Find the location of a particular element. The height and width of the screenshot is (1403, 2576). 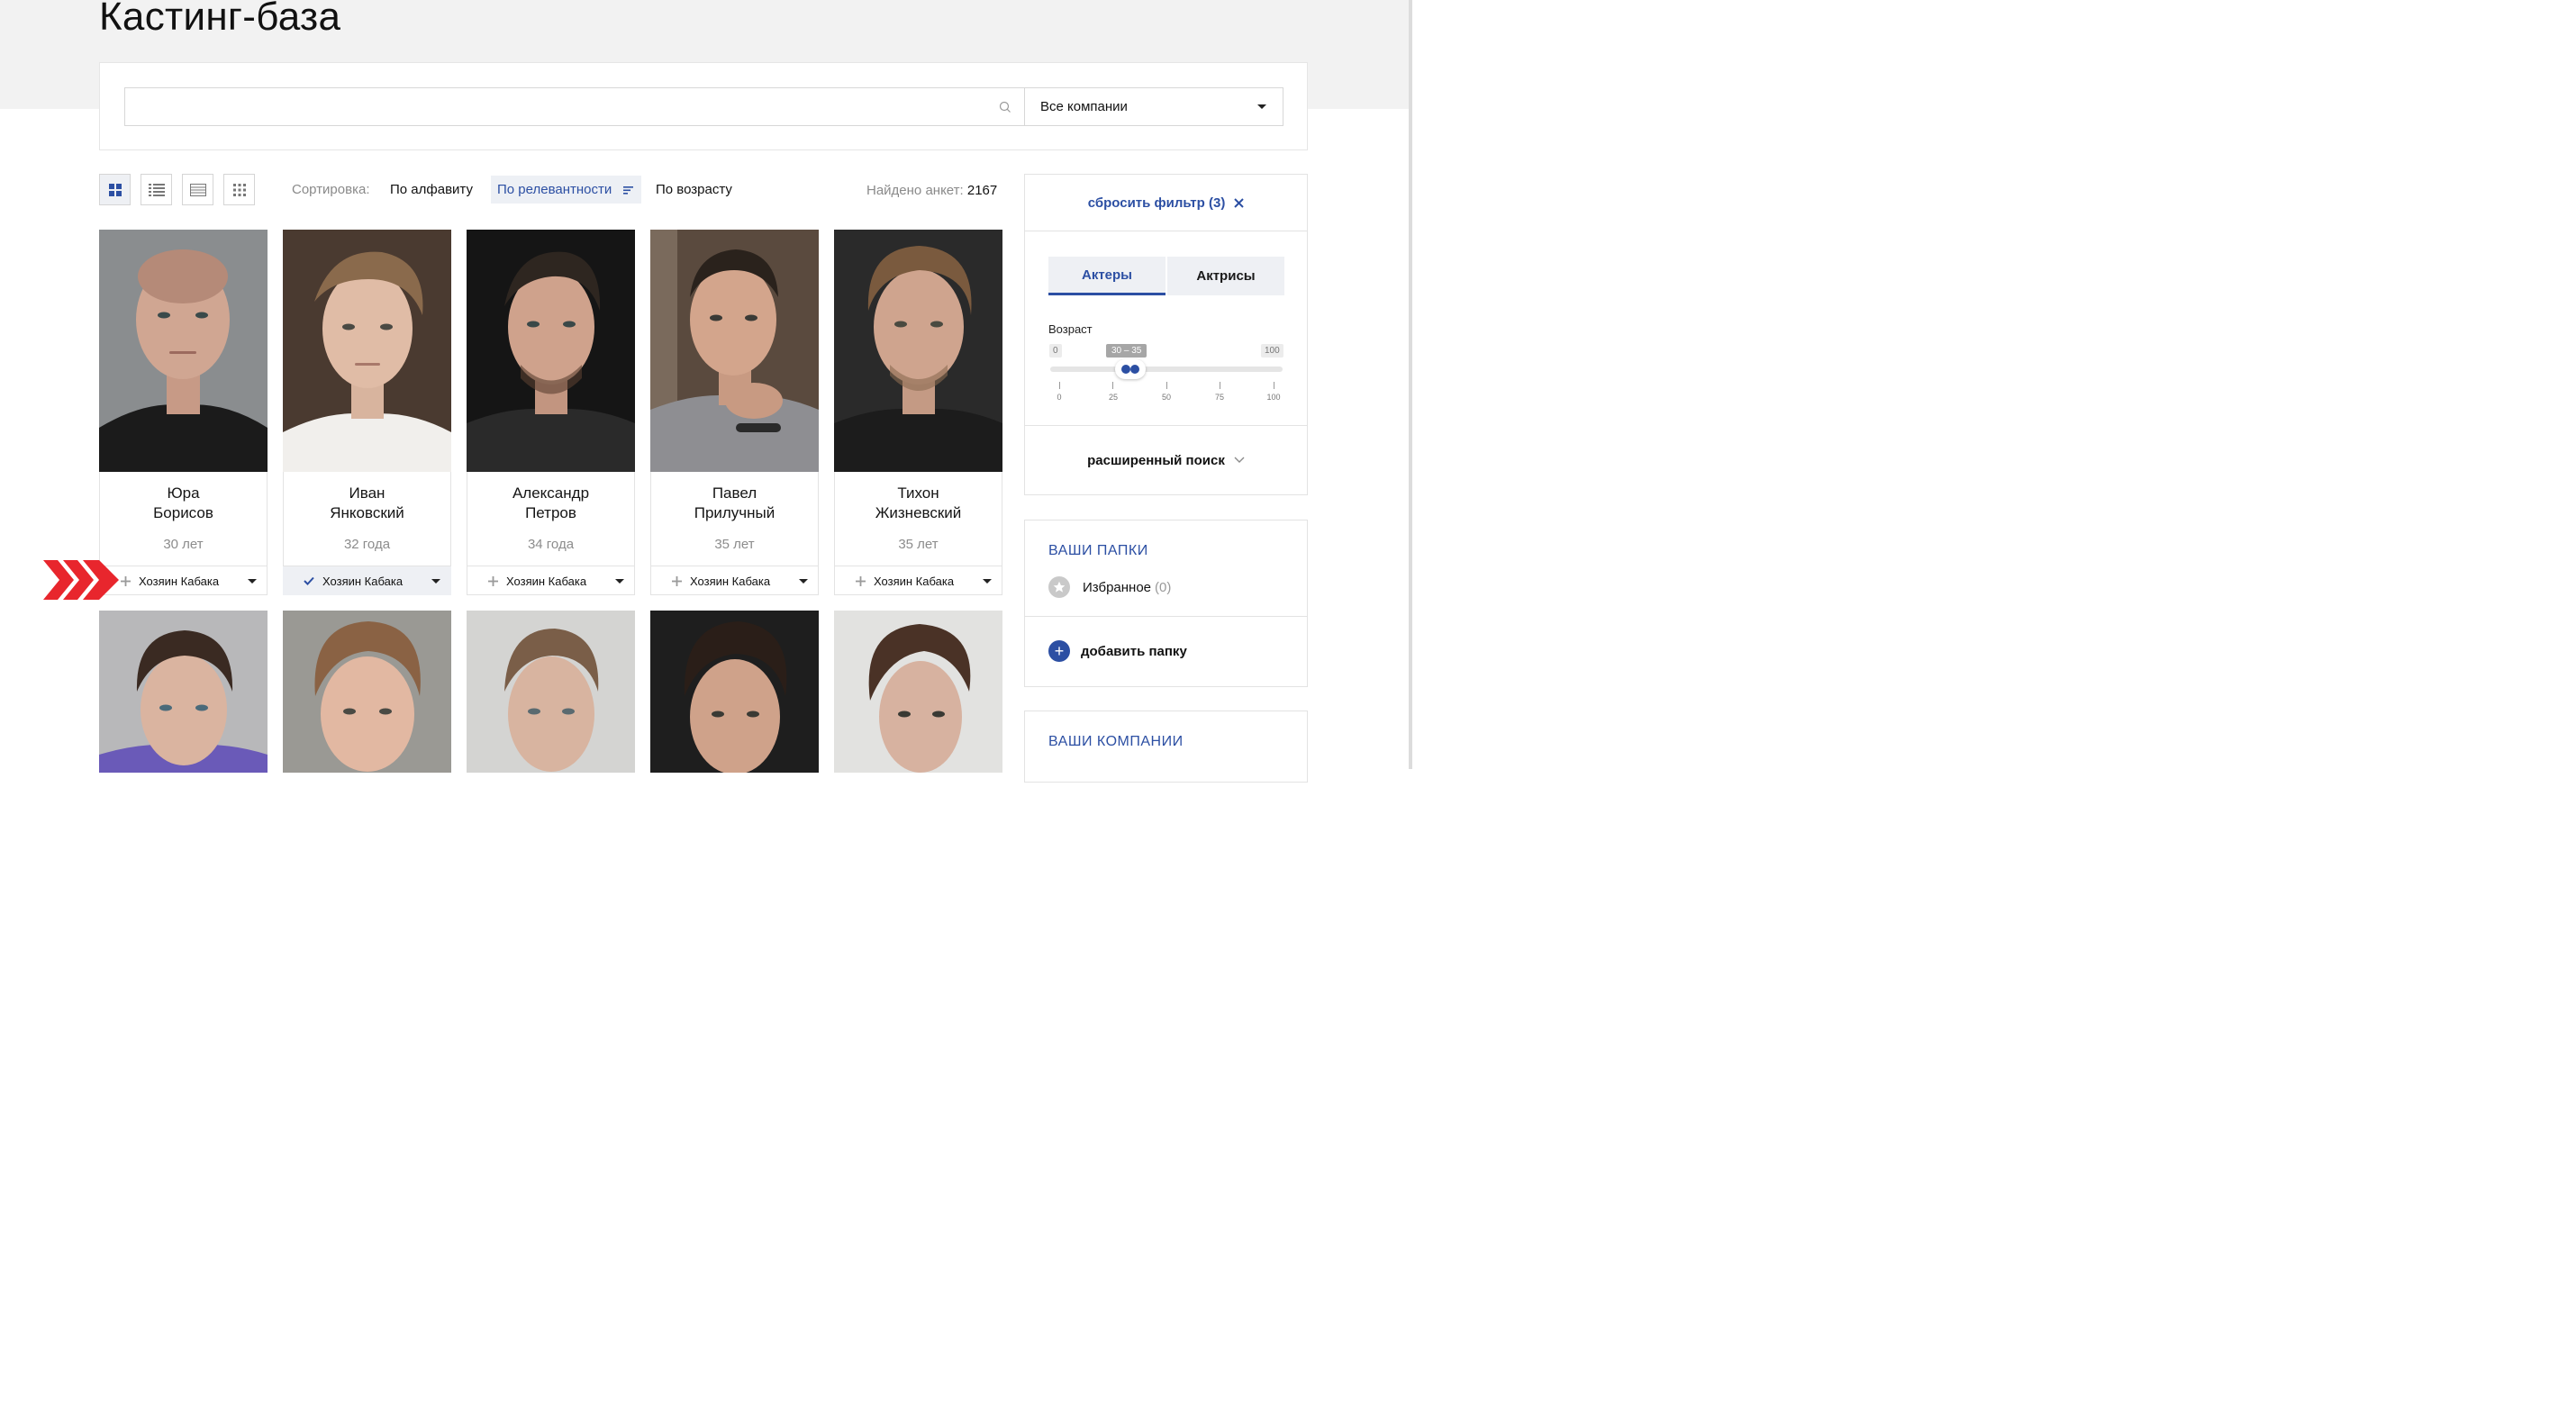

search-field is located at coordinates (574, 106).